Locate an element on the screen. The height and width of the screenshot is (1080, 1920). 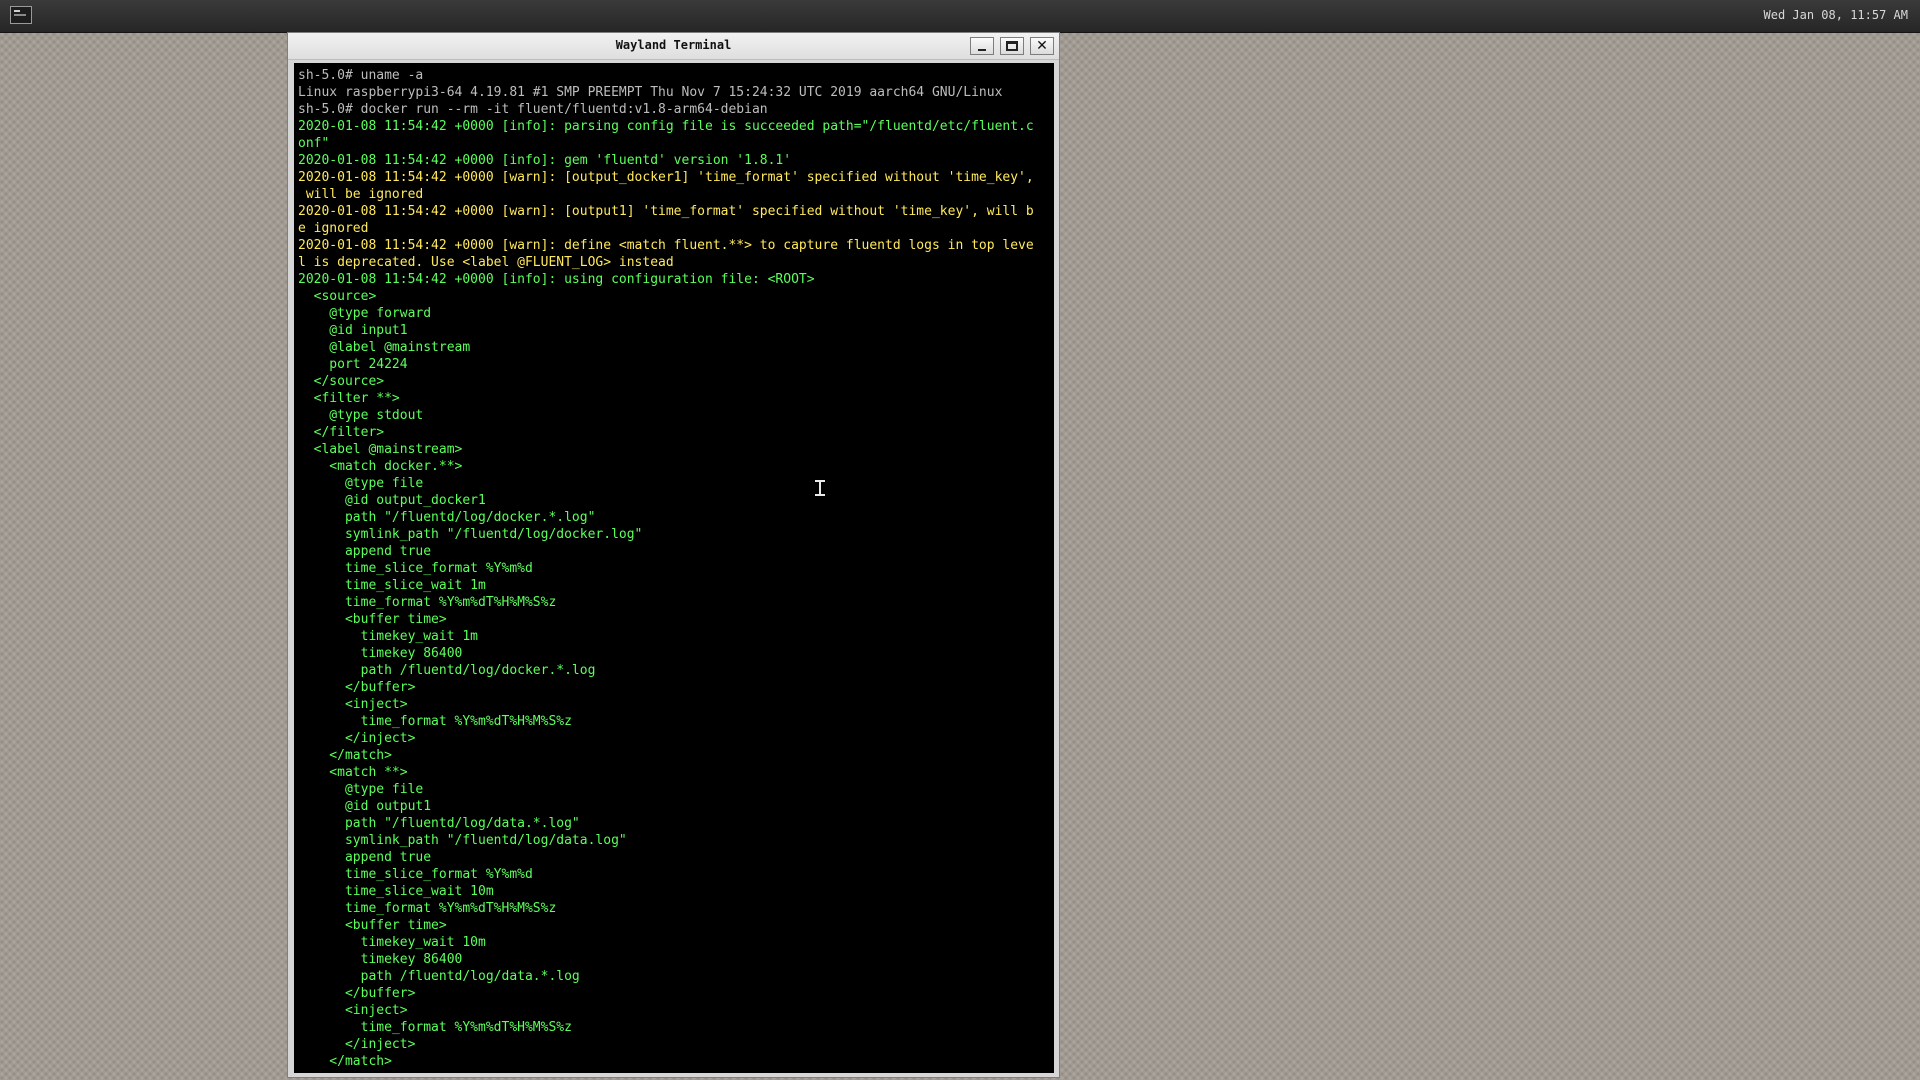
terminal-line: <label @mainstream> is located at coordinates (380, 449).